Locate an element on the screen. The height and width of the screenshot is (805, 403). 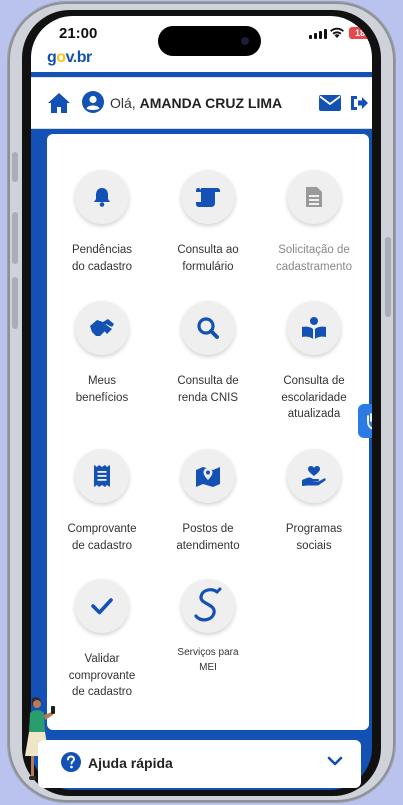
menu-label-line: Postos de is located at coordinates (208, 529).